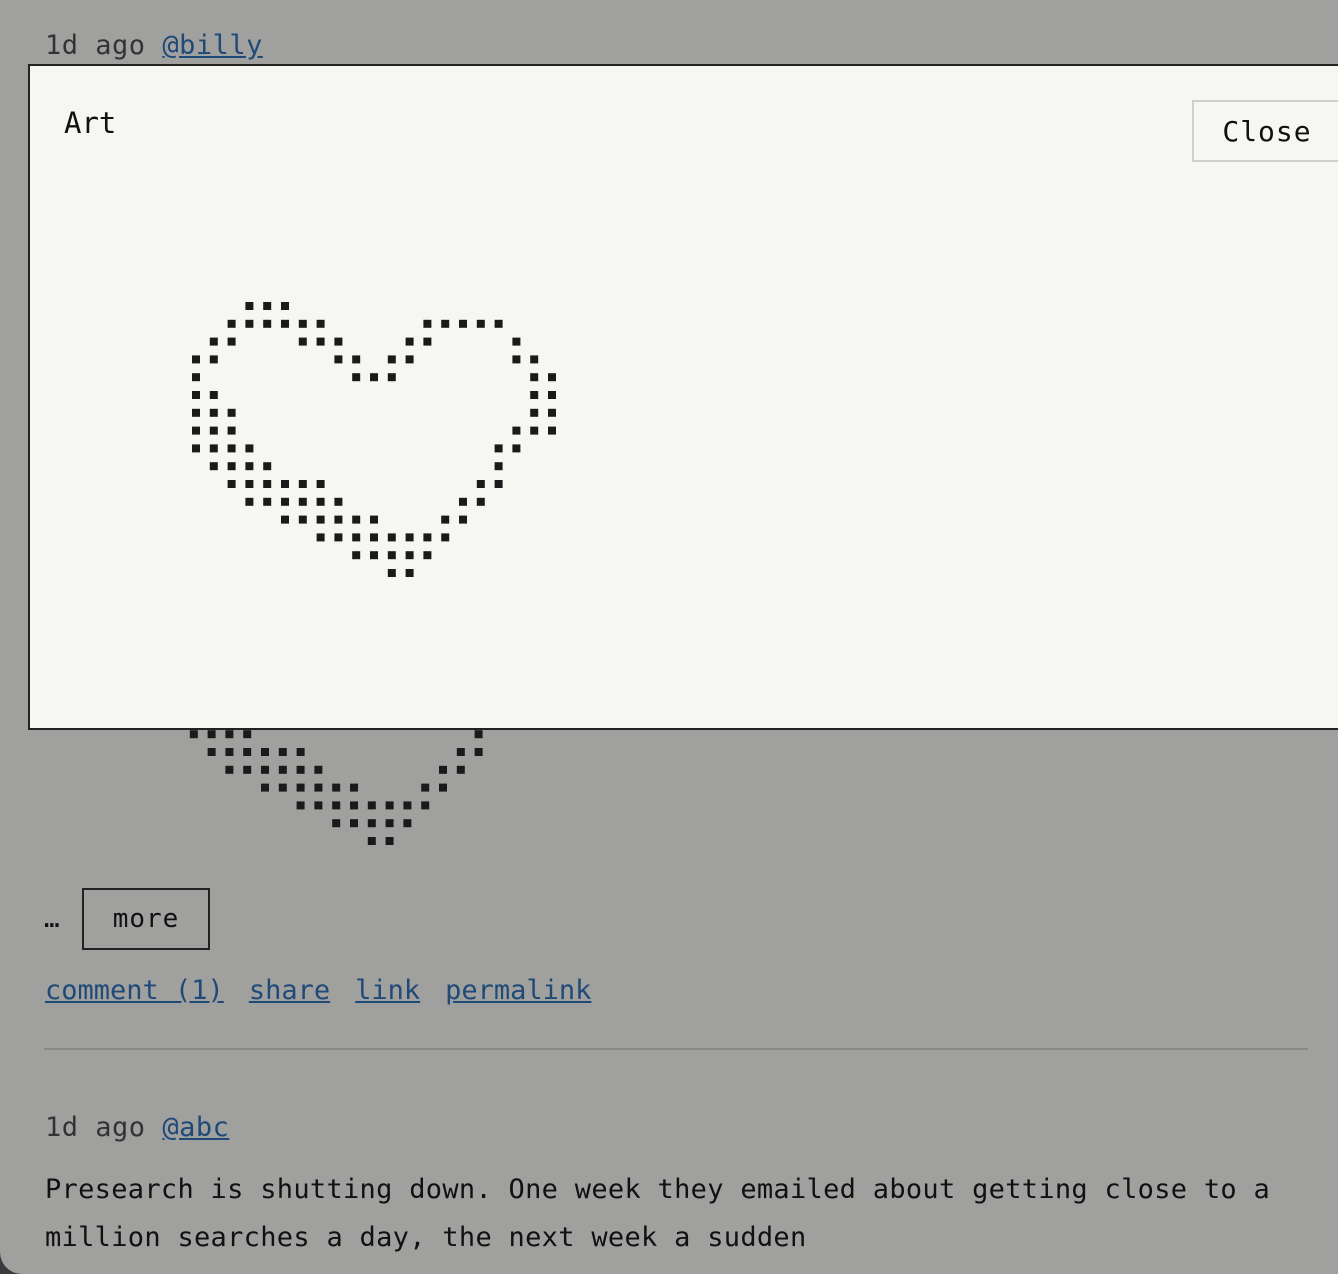 This screenshot has height=1274, width=1338. What do you see at coordinates (518, 990) in the screenshot?
I see `permalink-link: permalink` at bounding box center [518, 990].